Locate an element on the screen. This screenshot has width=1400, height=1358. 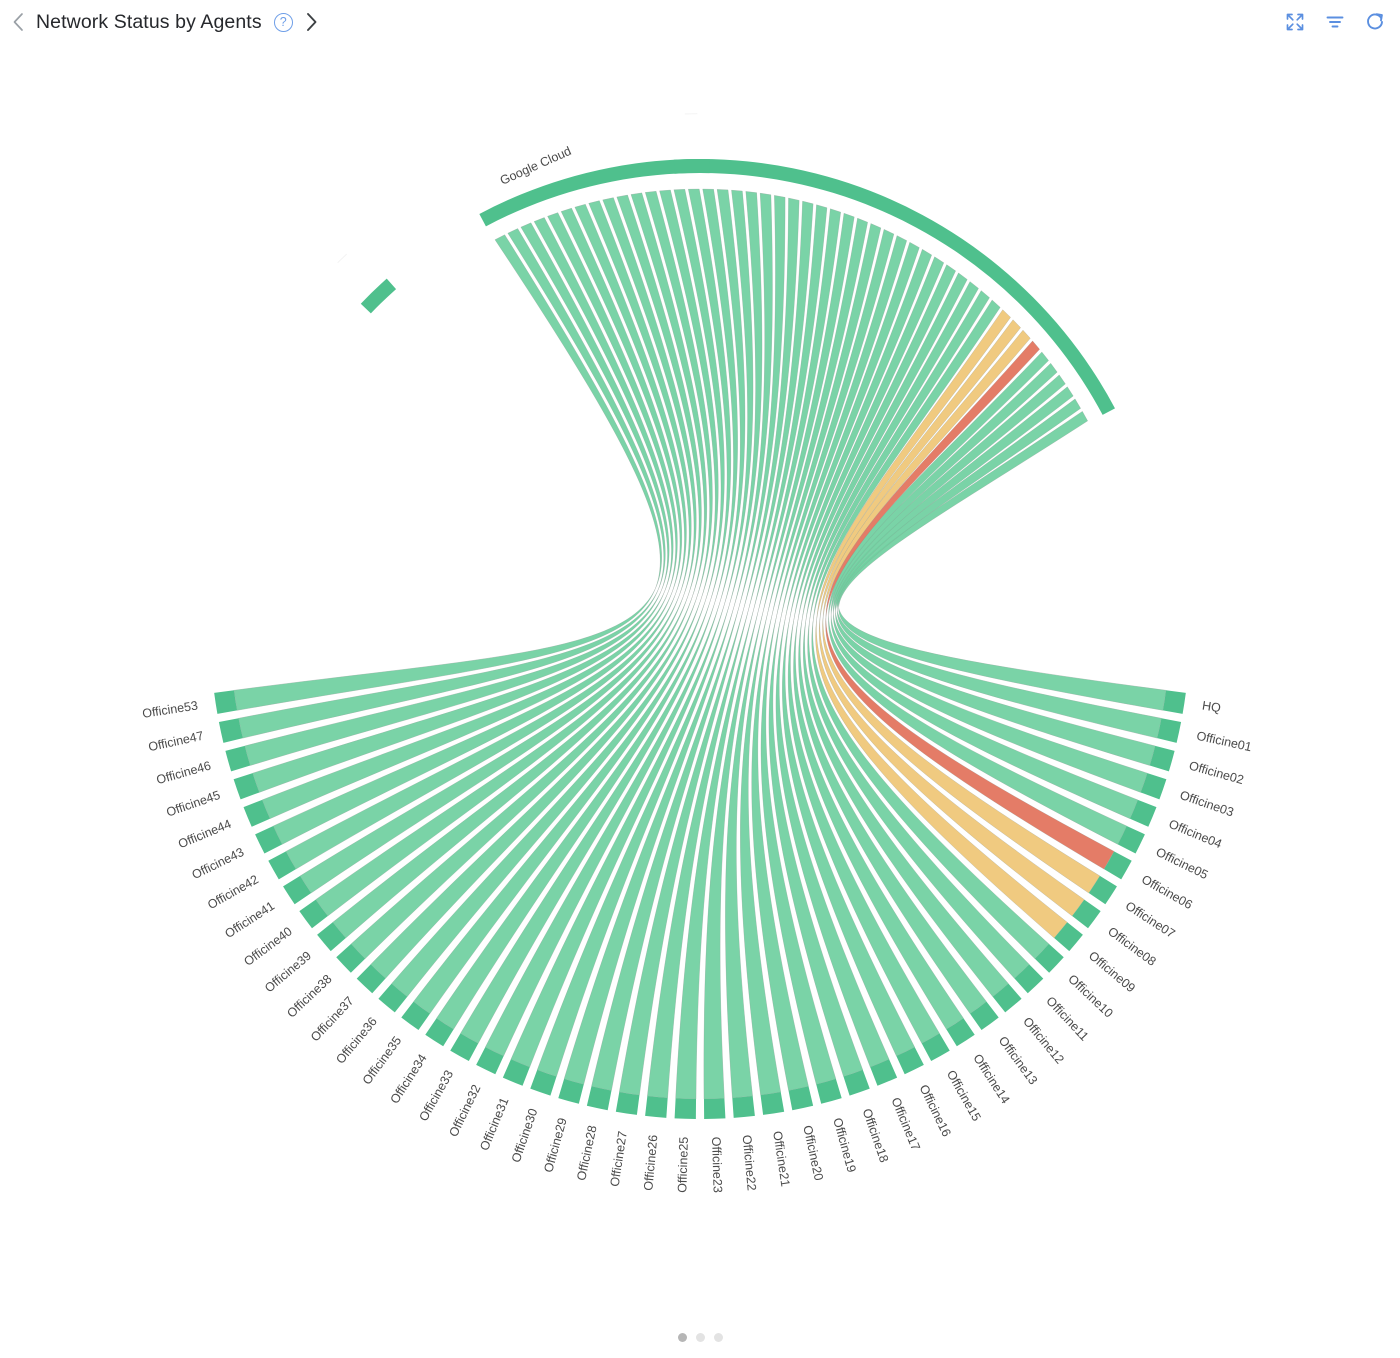
node-label-officine36: Officine36 is located at coordinates (356, 1040).